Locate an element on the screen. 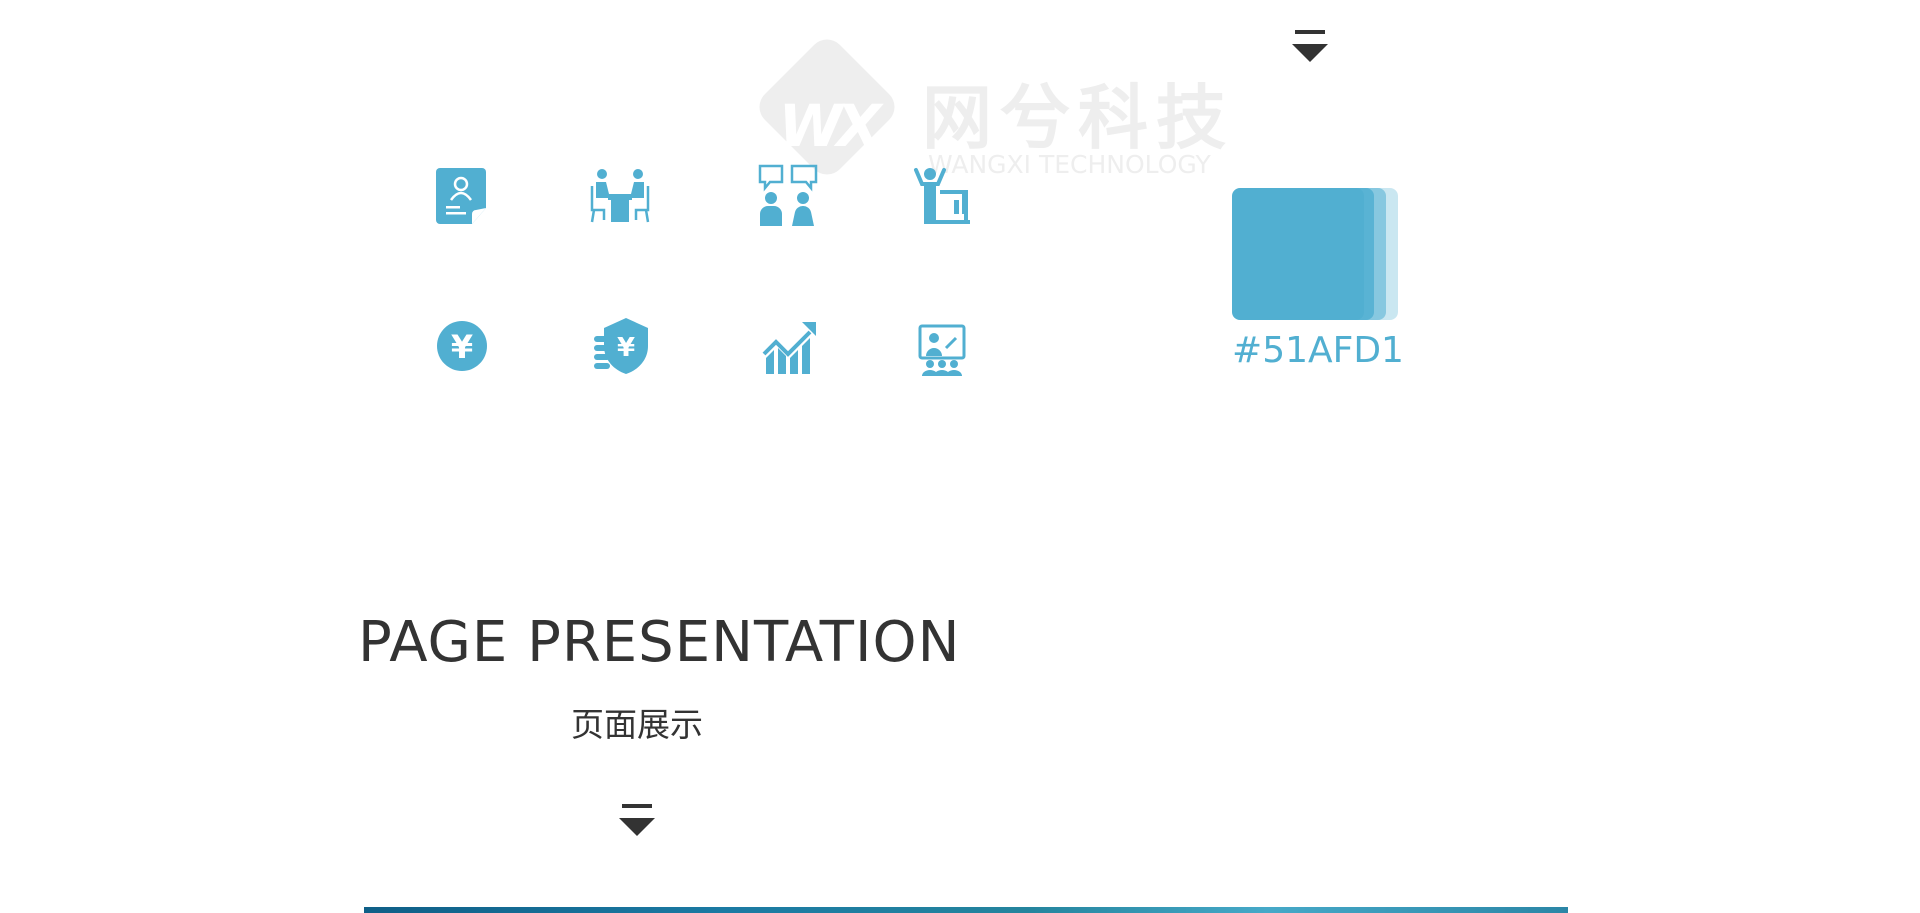 Image resolution: width=1920 pixels, height=913 pixels. color-swatch-label: #51AFD1 is located at coordinates (1318, 350).